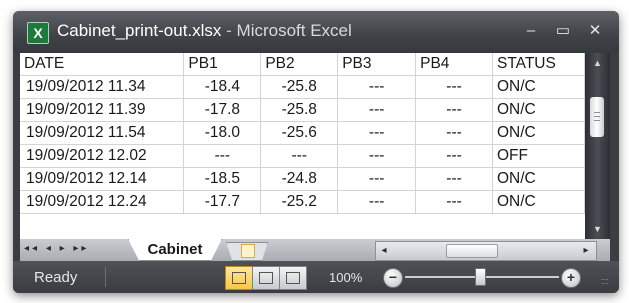 This screenshot has width=629, height=303. What do you see at coordinates (480, 277) in the screenshot?
I see `zoom-slider-thumb` at bounding box center [480, 277].